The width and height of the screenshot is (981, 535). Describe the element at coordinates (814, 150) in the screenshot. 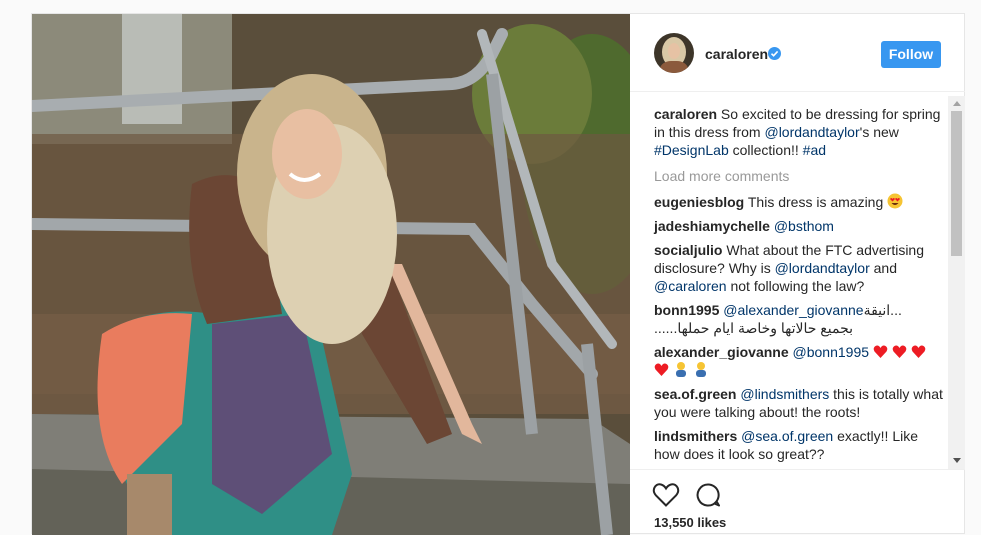

I see `caption-hashtag: #ad` at that location.